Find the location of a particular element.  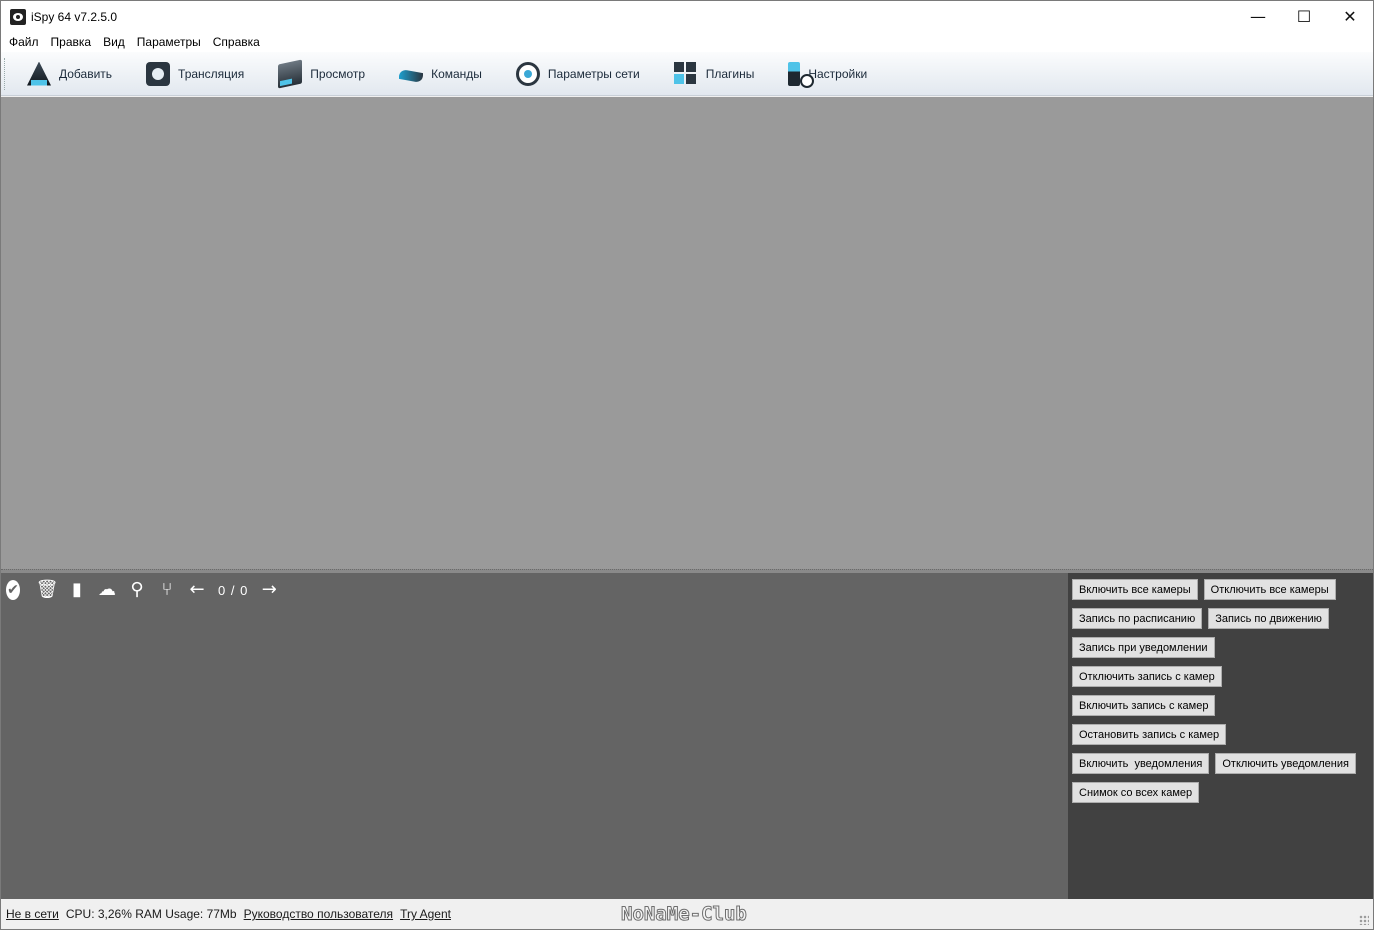

stream-button: Трансляция is located at coordinates (195, 74).